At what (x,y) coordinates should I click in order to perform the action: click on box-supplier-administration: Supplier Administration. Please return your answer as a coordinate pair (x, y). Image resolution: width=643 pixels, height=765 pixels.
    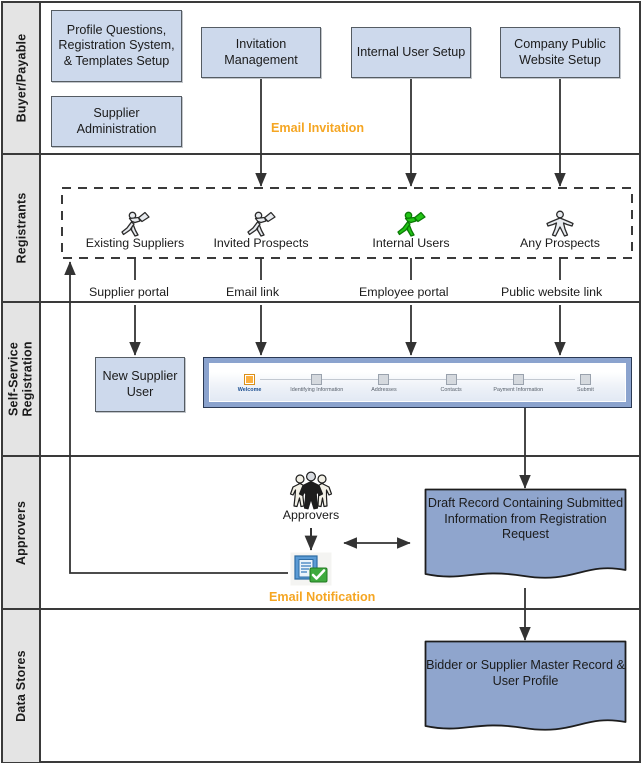
    Looking at the image, I should click on (116, 121).